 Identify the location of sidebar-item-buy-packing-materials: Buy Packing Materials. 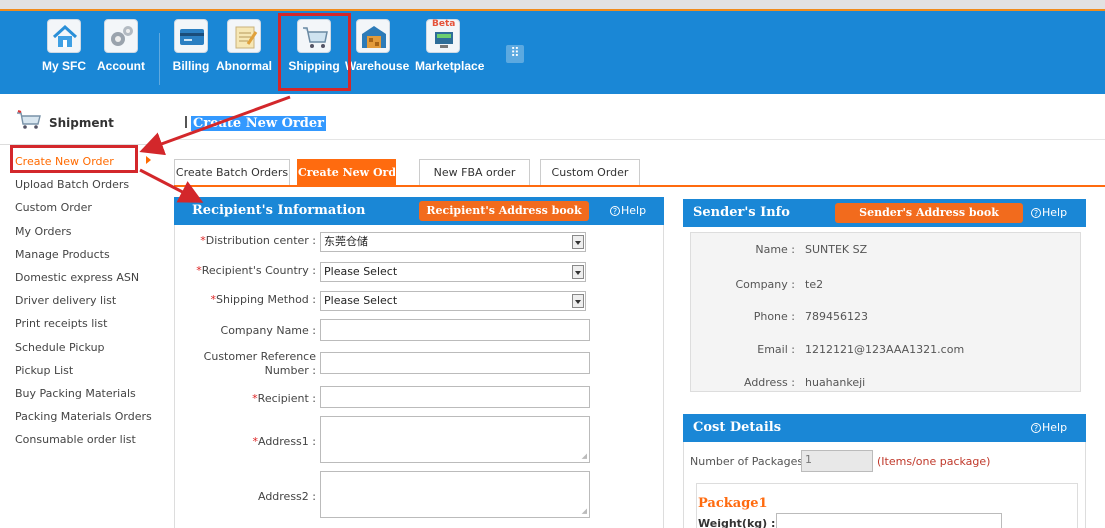
(83, 393).